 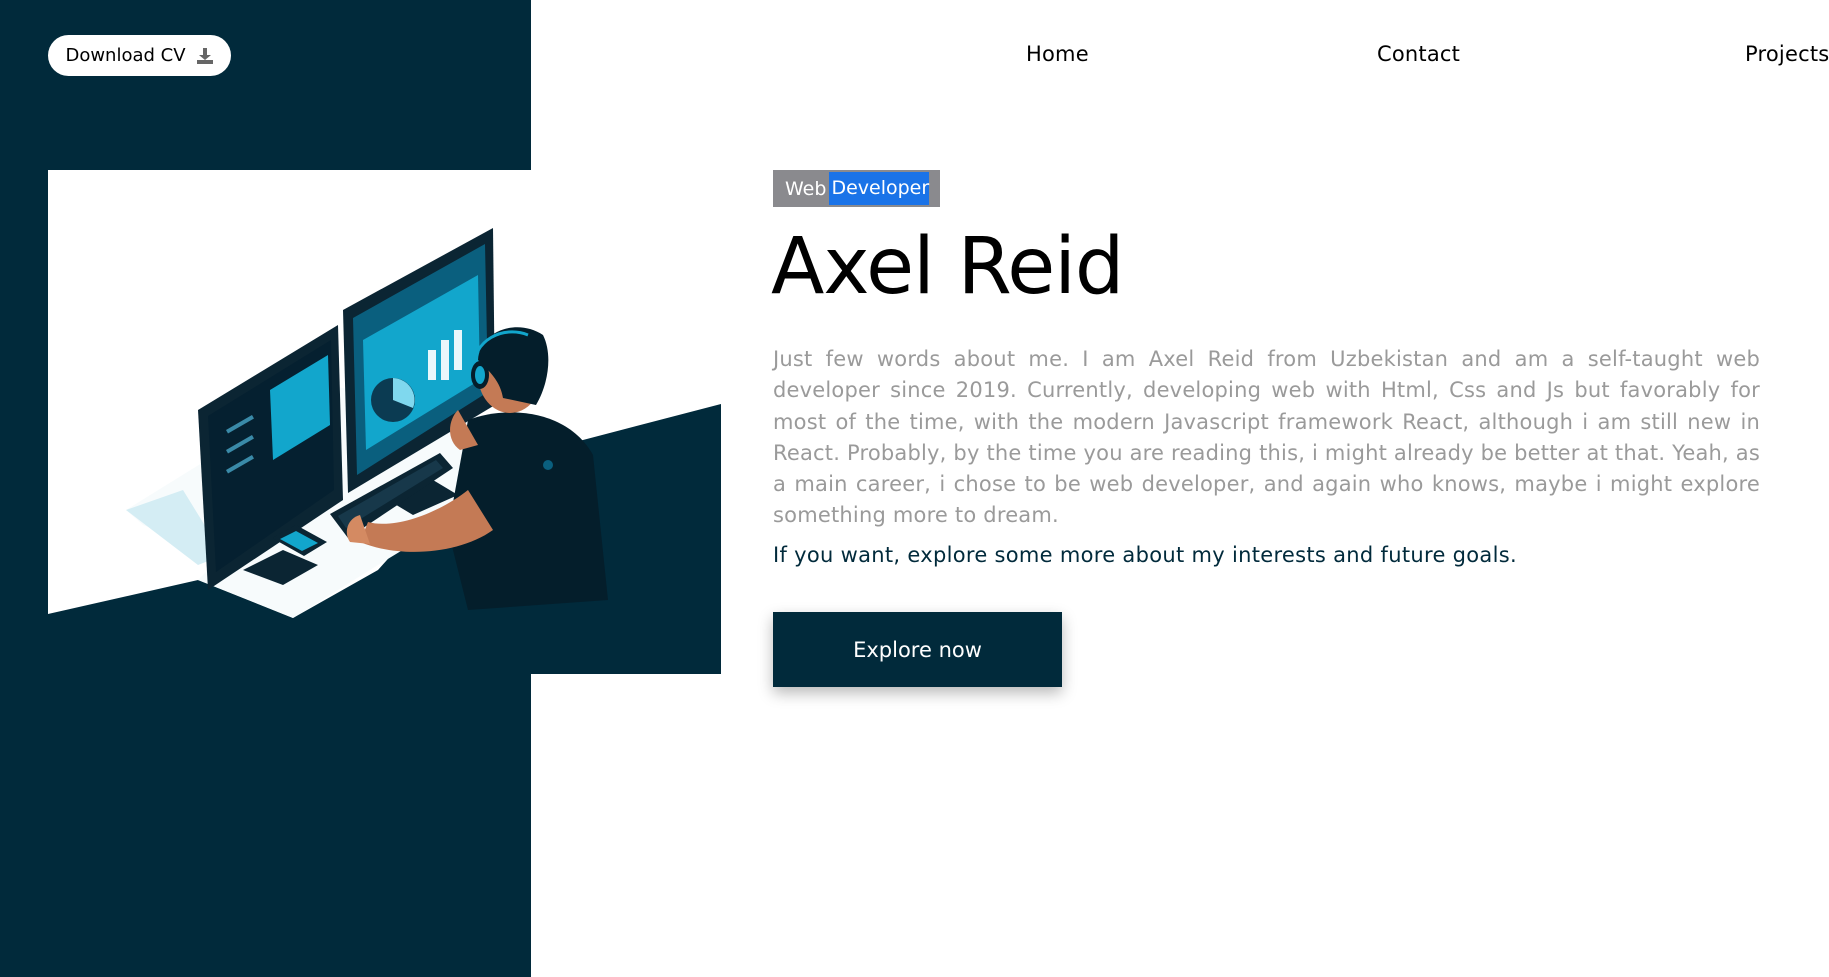 I want to click on role-badge-highlight: Developer, so click(x=879, y=188).